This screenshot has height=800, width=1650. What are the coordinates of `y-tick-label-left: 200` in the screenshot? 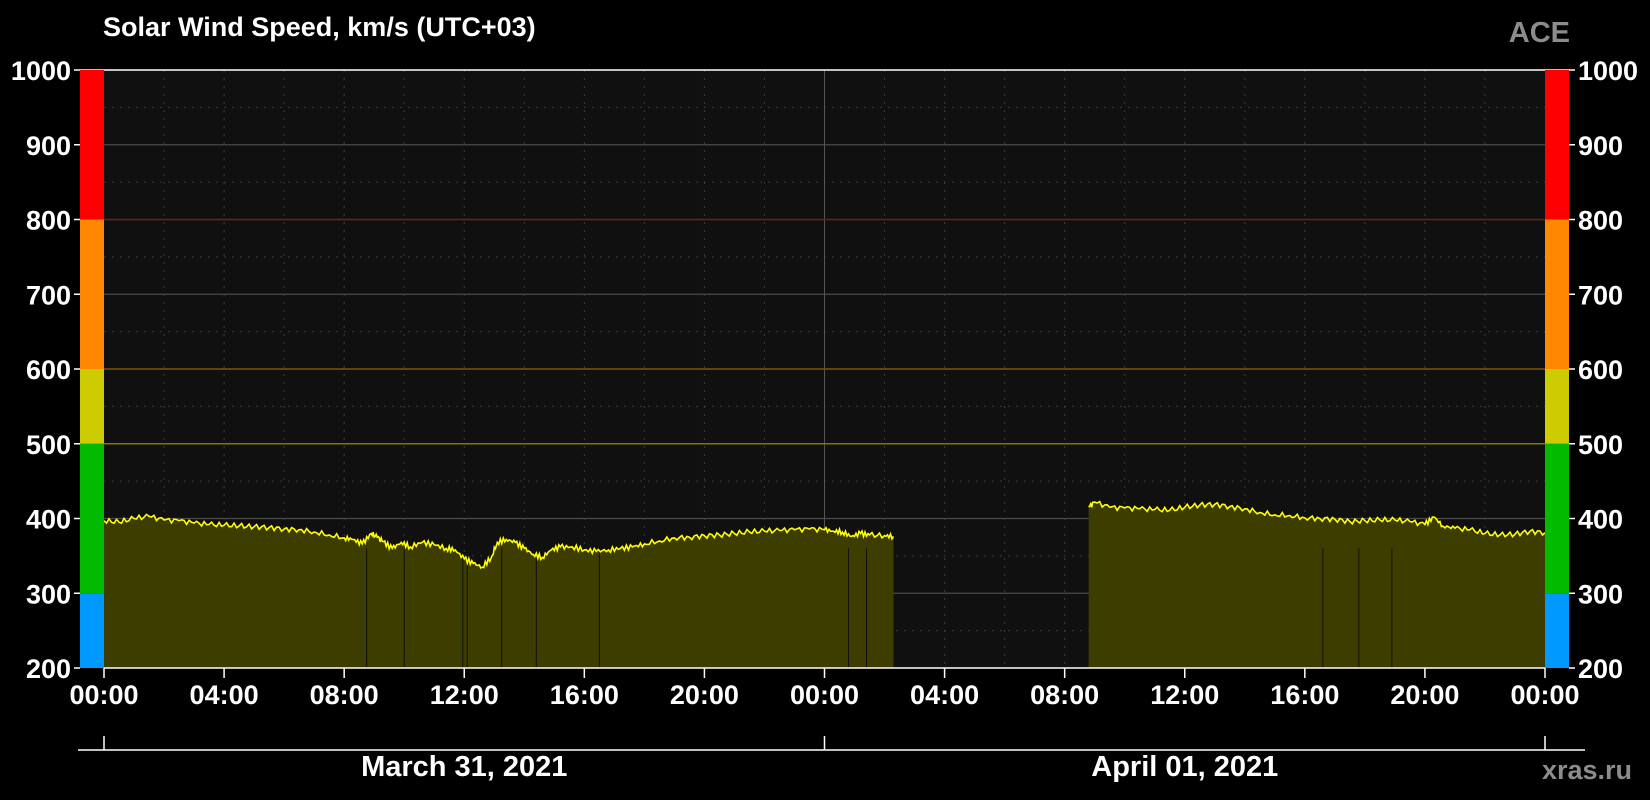 It's located at (48, 669).